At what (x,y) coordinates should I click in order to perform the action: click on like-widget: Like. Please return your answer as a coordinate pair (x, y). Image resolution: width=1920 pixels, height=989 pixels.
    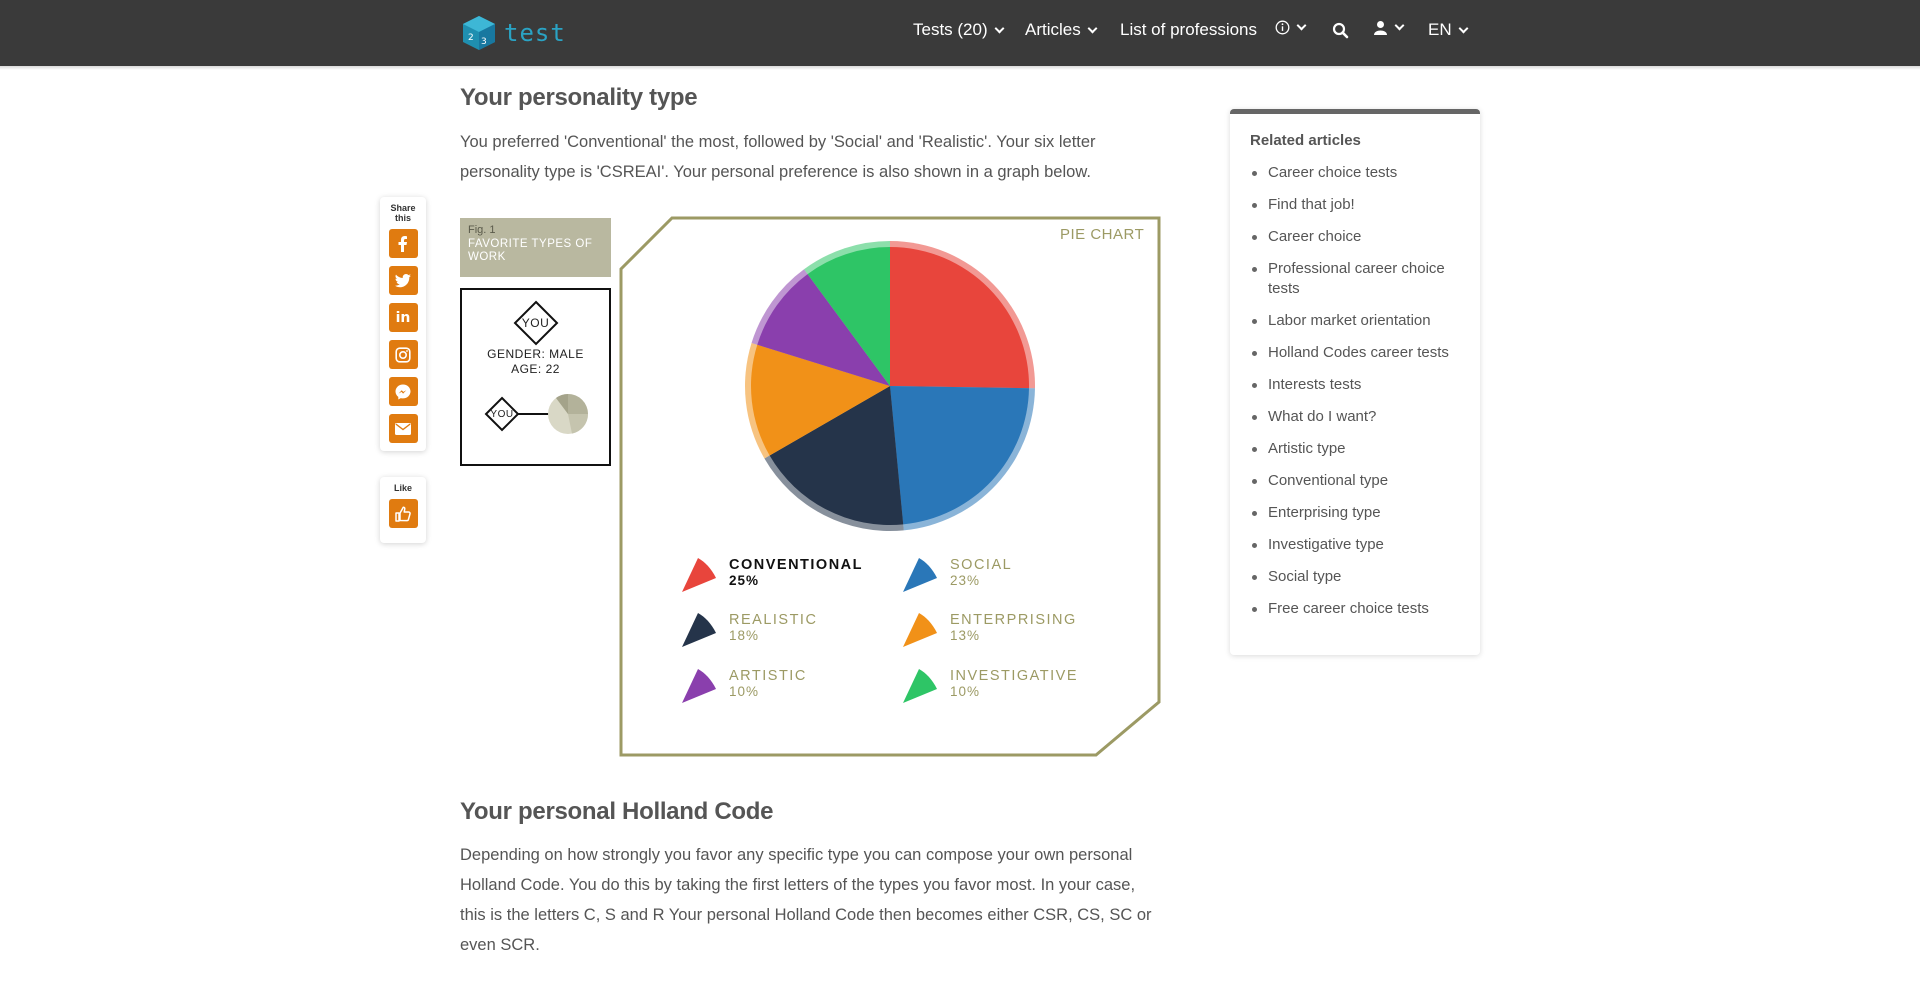
    Looking at the image, I should click on (403, 510).